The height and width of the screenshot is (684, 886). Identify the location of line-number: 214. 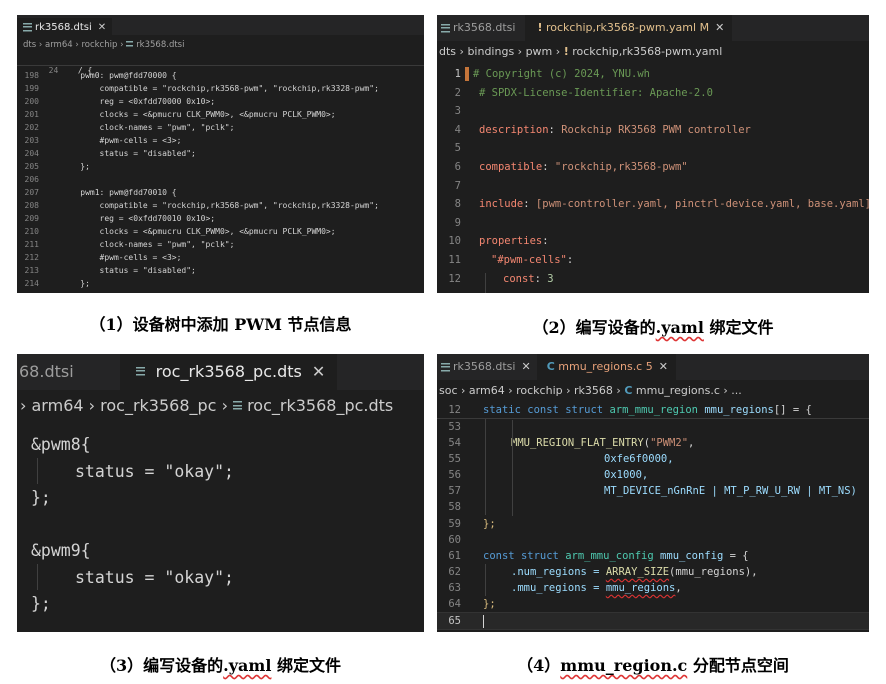
(31, 283).